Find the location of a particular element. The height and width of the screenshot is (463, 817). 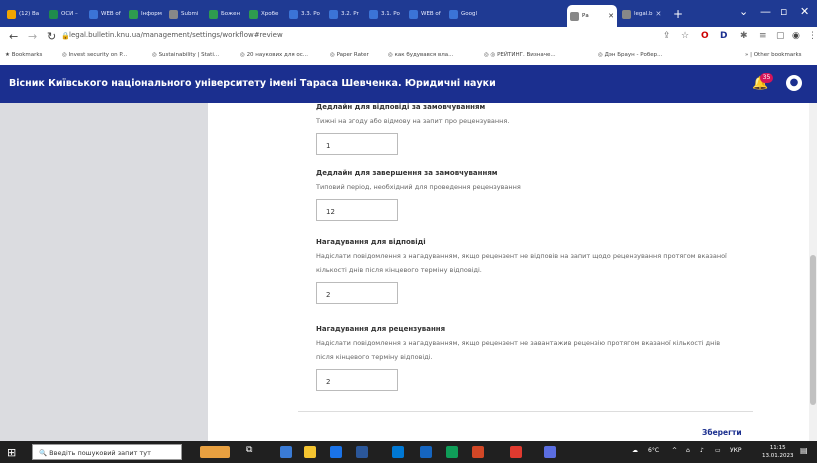

browser-tab: Submi is located at coordinates (185, 14).